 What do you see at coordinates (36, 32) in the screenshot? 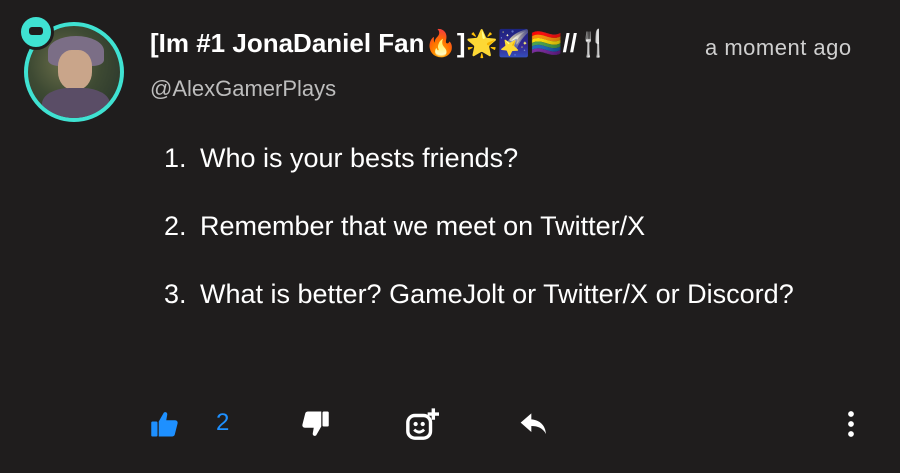
I see `avatar-badge-icon` at bounding box center [36, 32].